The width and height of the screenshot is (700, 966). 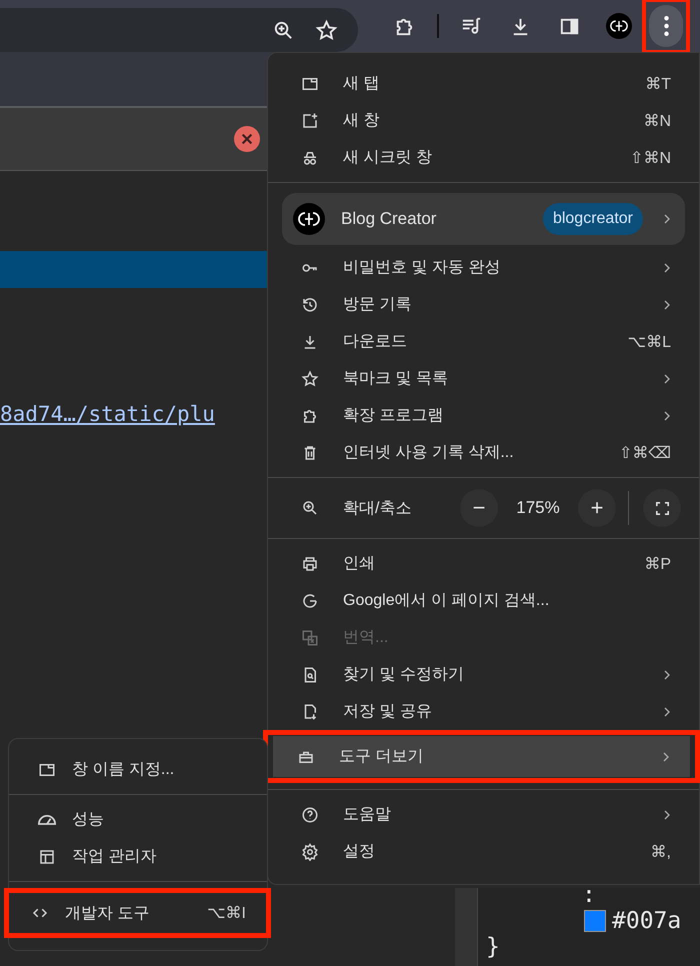 I want to click on printer-icon, so click(x=310, y=563).